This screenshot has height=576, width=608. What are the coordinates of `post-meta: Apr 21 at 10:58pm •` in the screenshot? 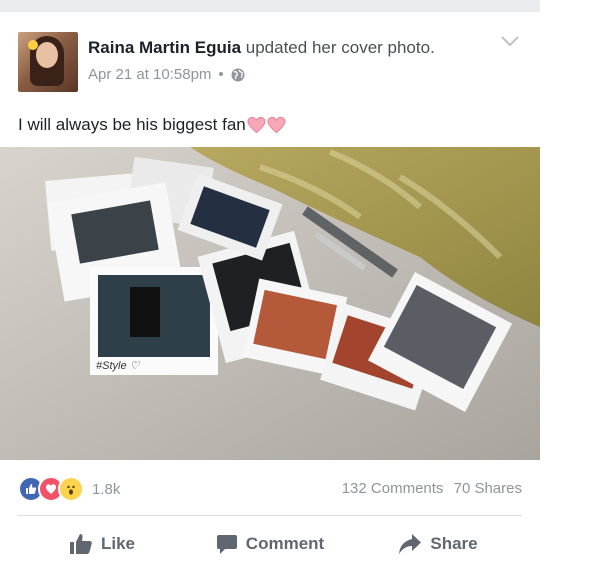 It's located at (166, 74).